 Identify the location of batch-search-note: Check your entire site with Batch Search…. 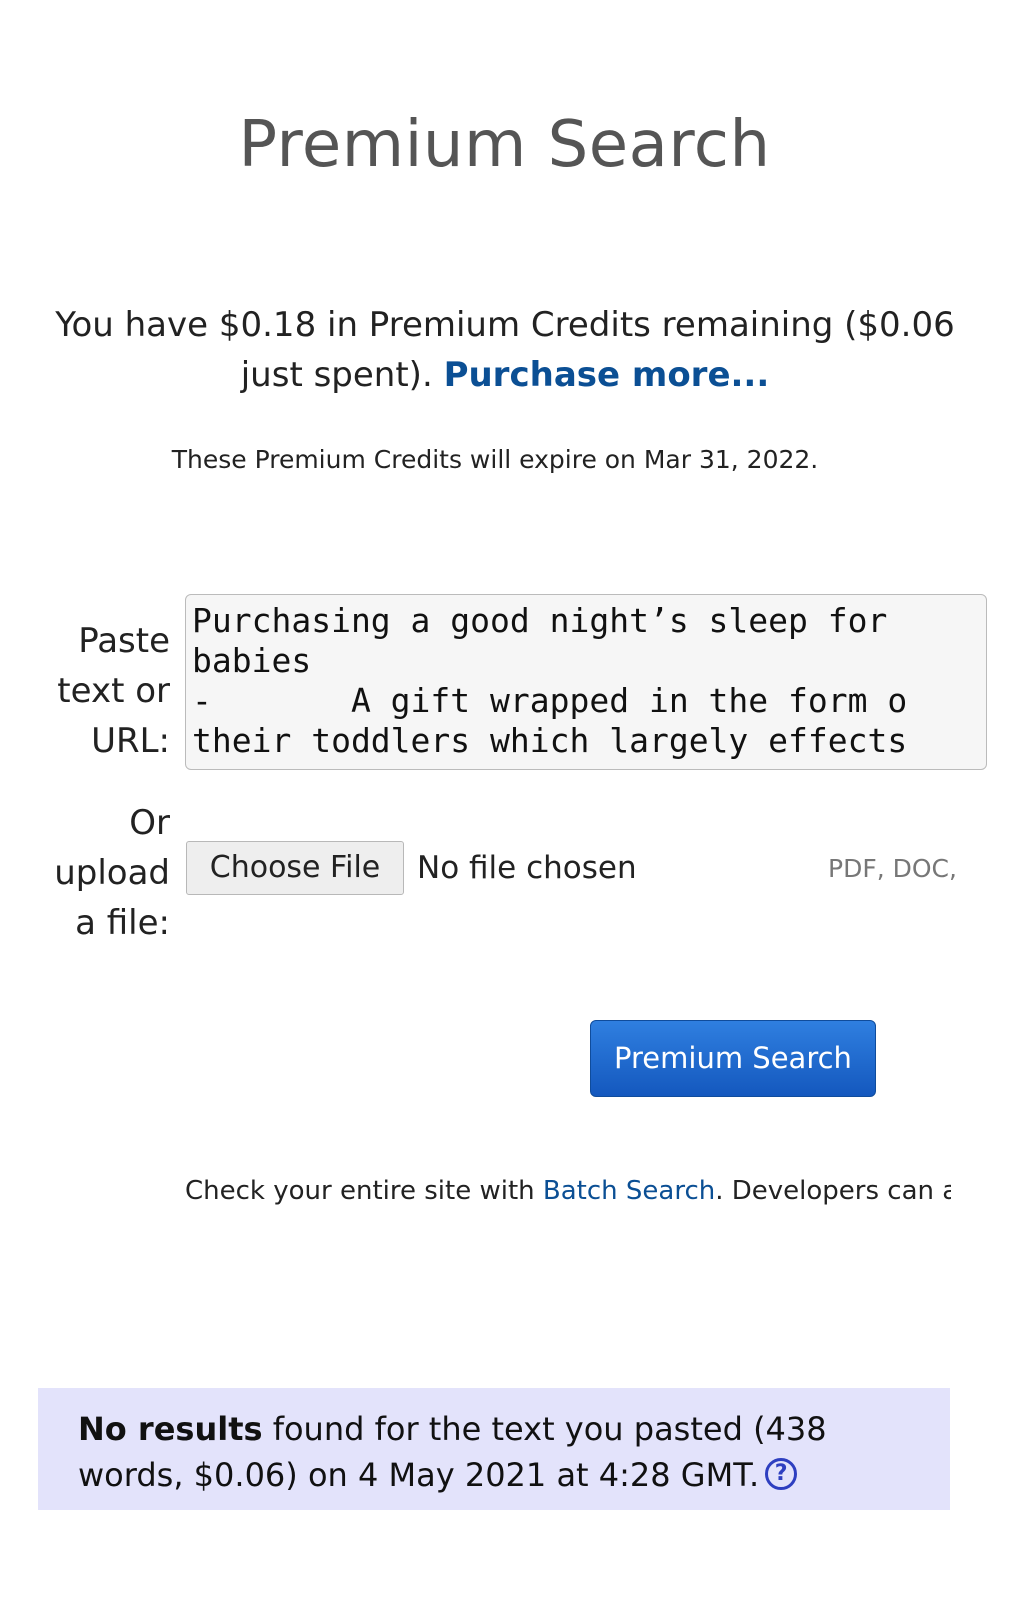
(568, 1191).